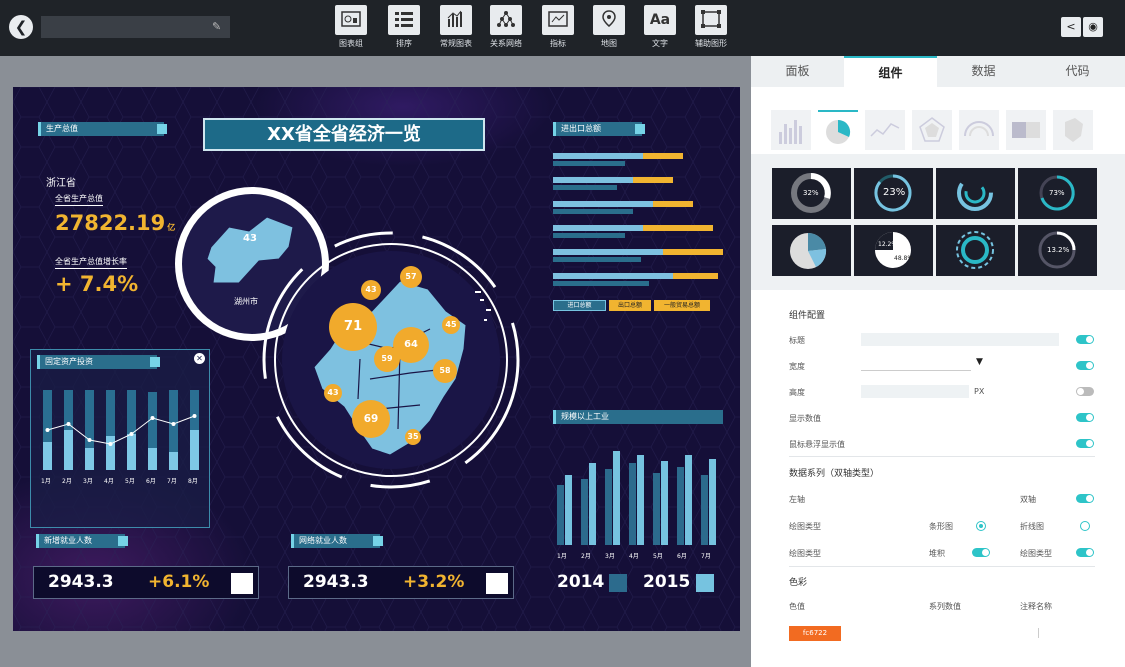  What do you see at coordinates (21, 27) in the screenshot?
I see `back-button: ❮` at bounding box center [21, 27].